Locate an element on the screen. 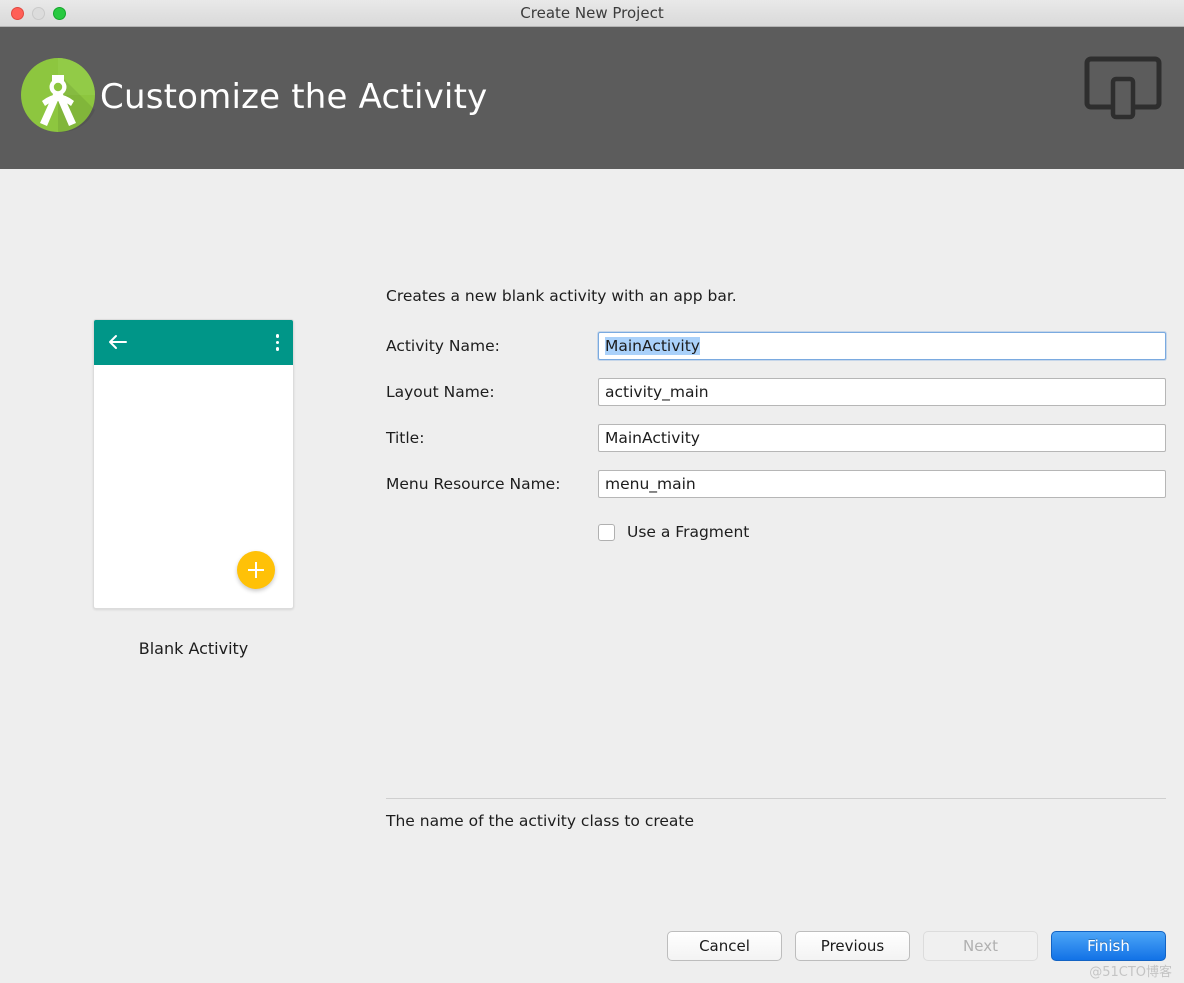  preview-caption: Blank Activity is located at coordinates (193, 648).